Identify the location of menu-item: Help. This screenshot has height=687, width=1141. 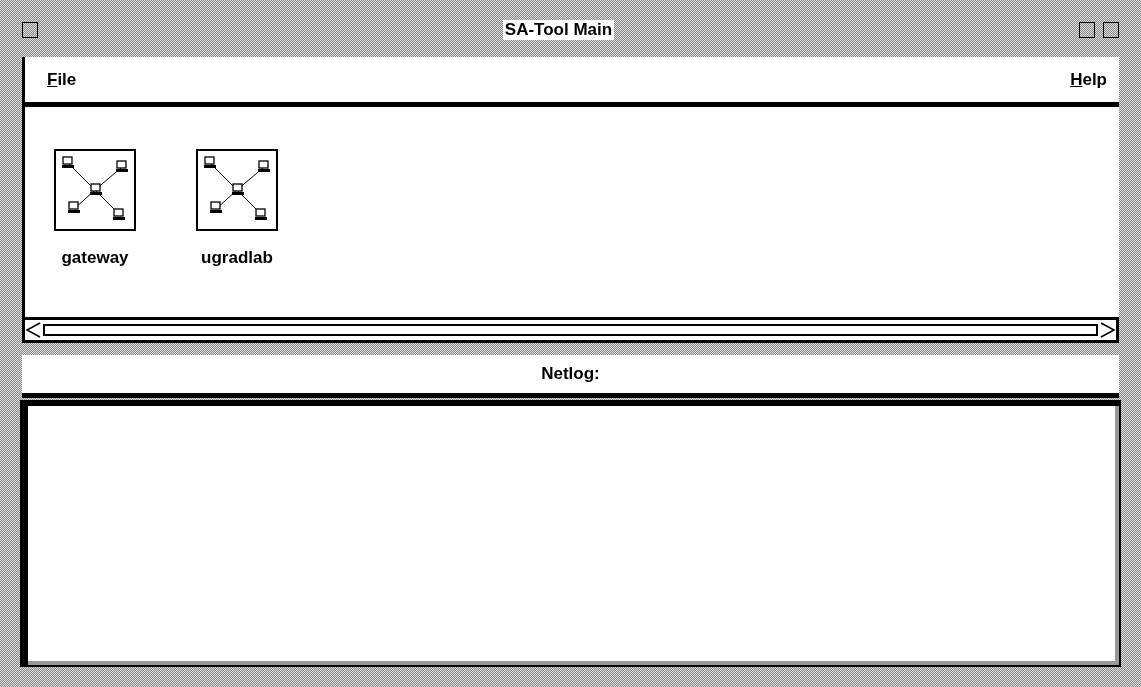
(1088, 79).